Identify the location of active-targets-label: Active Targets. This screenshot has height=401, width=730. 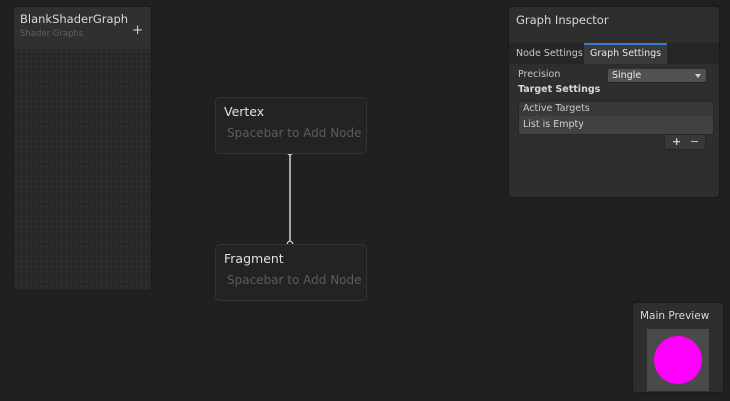
(556, 108).